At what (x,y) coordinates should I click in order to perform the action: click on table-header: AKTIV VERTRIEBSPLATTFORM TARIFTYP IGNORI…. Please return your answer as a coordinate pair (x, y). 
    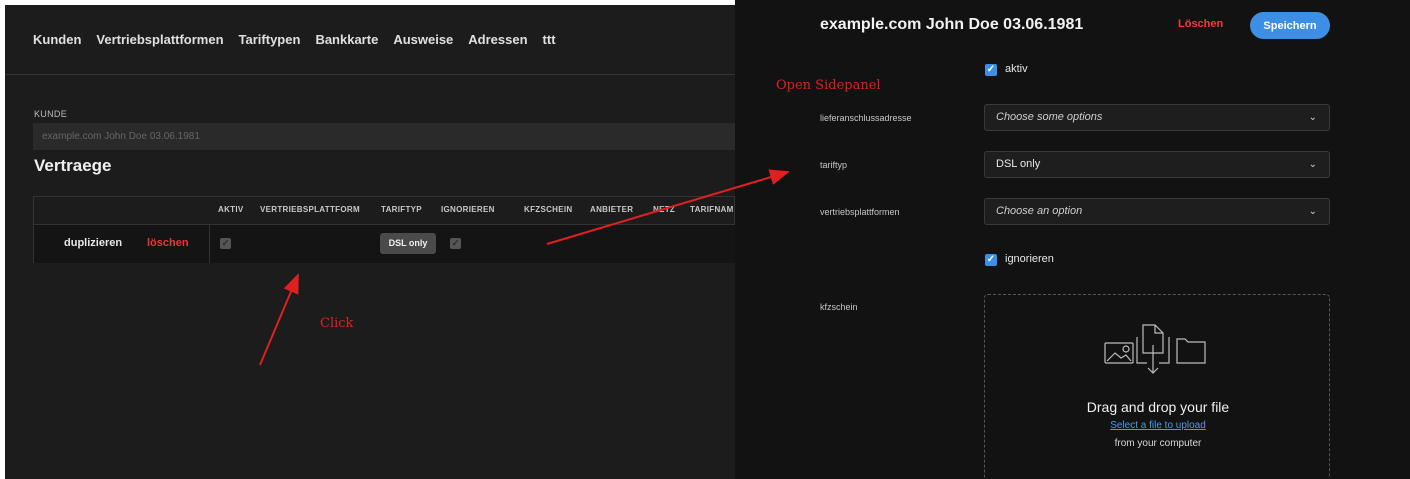
    Looking at the image, I should click on (384, 211).